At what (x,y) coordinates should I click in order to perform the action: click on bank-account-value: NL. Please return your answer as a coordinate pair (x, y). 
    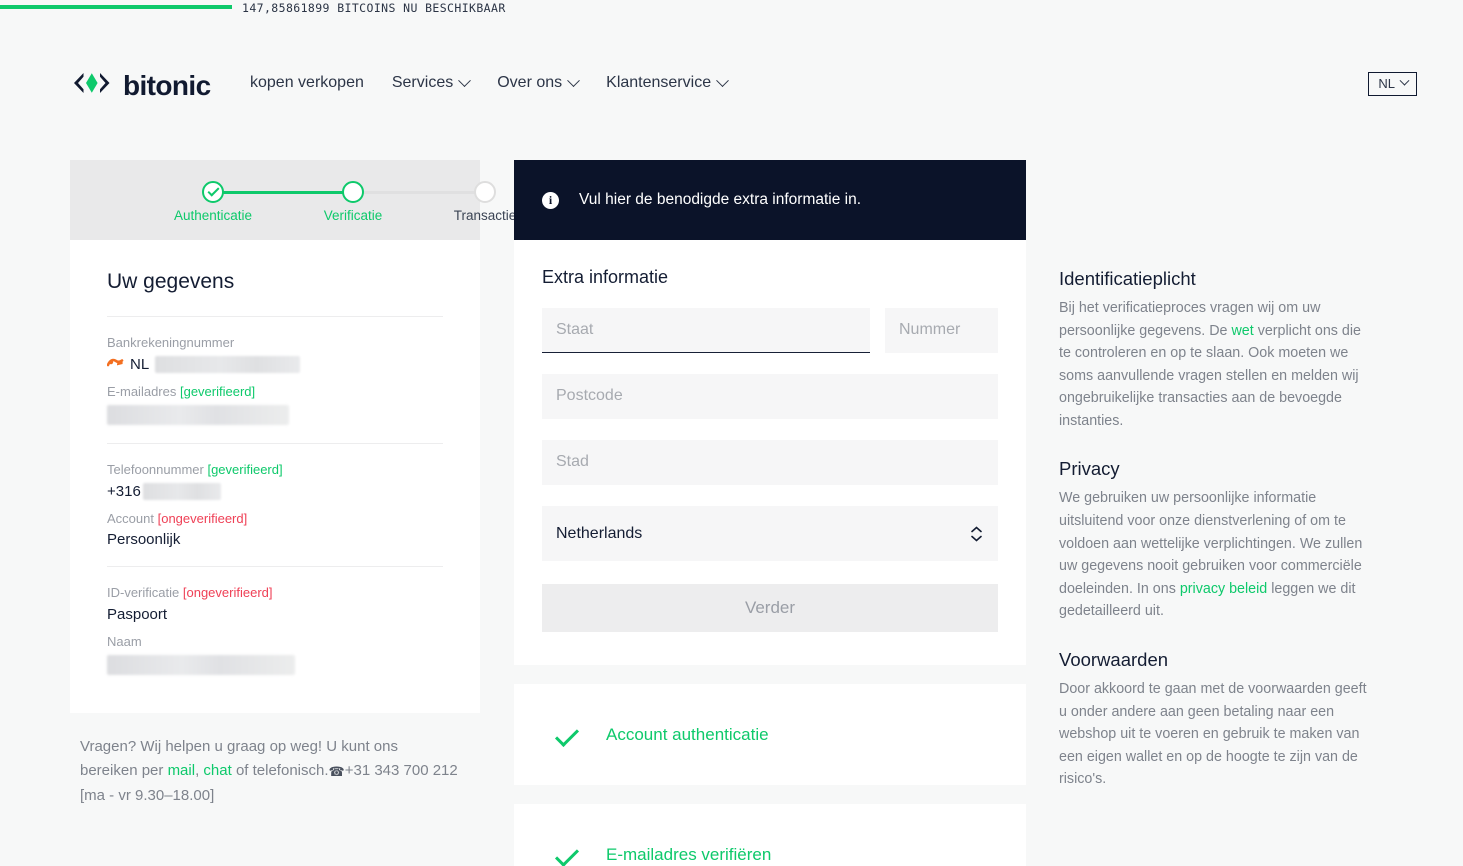
    Looking at the image, I should click on (274, 364).